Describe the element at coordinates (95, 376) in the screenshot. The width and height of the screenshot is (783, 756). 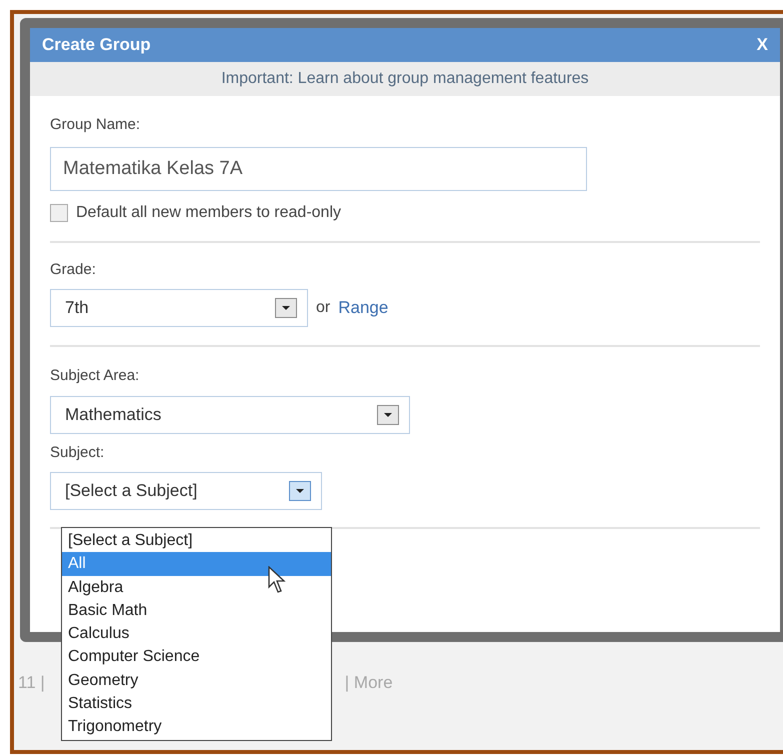
I see `field-label: Subject Area:` at that location.